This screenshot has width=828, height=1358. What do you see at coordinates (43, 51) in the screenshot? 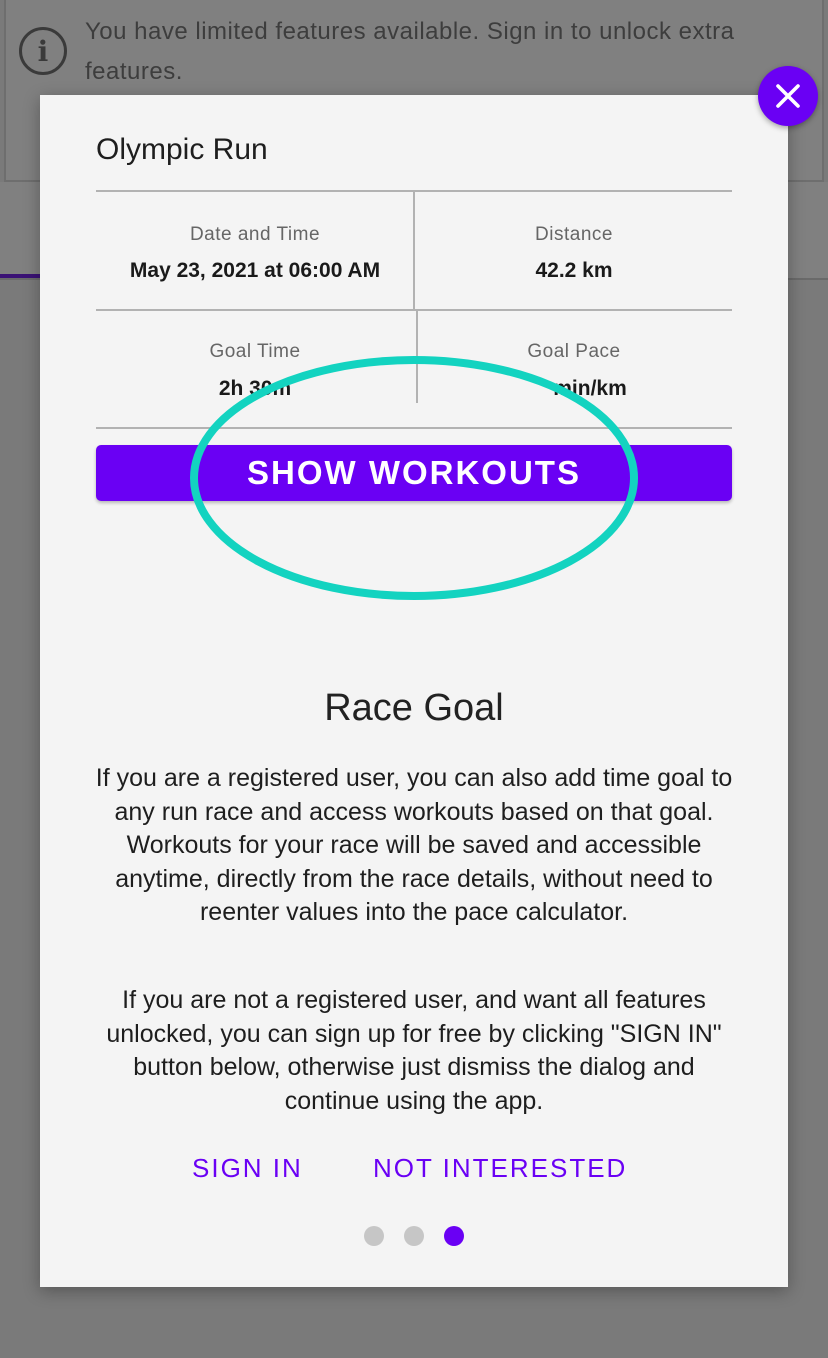
I see `info-icon: i` at bounding box center [43, 51].